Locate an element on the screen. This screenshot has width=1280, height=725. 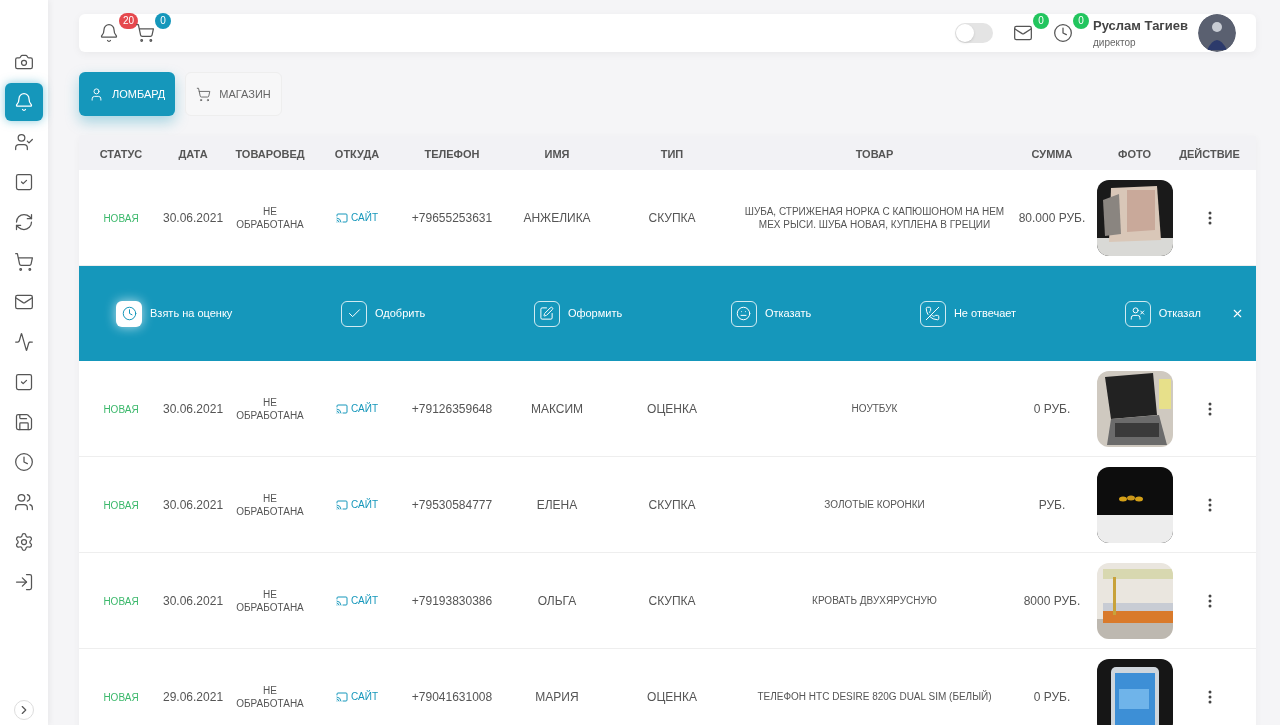
settings-icon is located at coordinates (24, 542).